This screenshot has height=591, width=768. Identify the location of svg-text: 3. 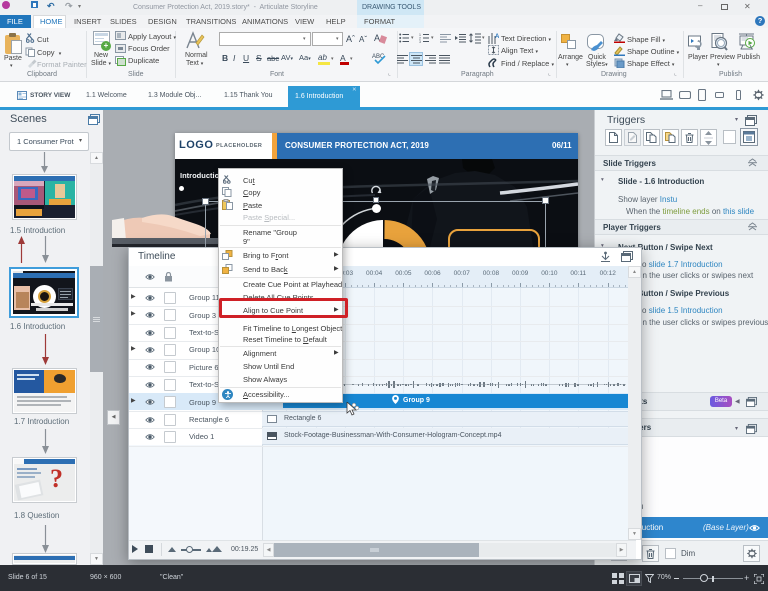
(420, 41).